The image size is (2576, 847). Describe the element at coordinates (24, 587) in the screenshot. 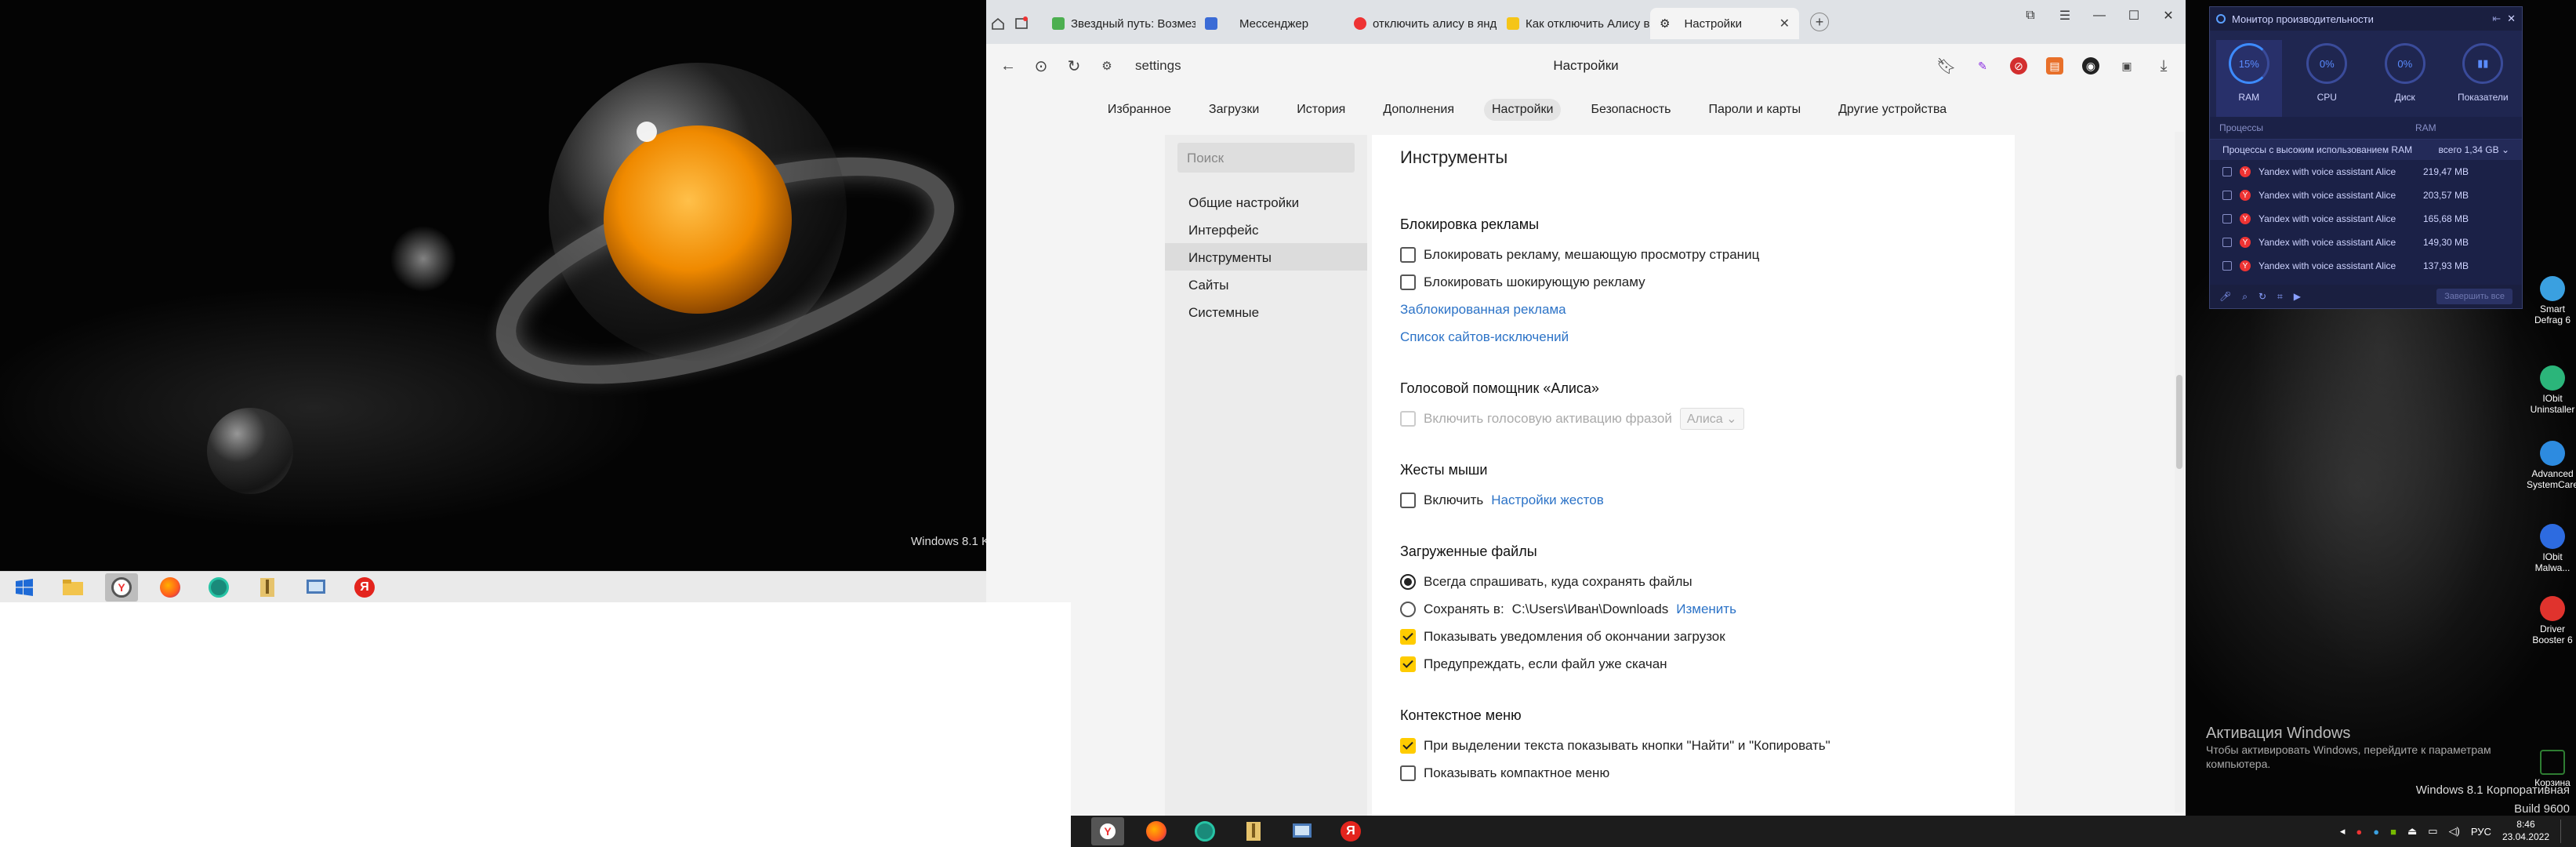

I see `start-button` at that location.